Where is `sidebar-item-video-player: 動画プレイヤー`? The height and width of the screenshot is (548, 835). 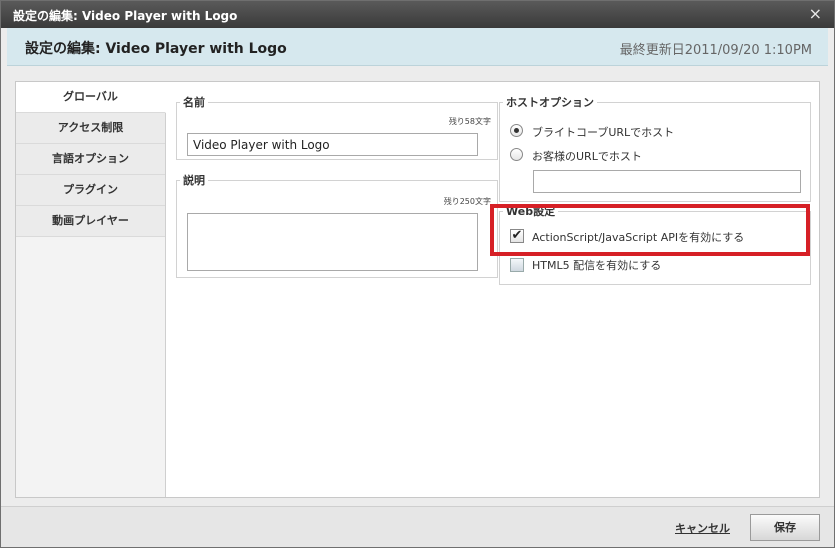
sidebar-item-video-player: 動画プレイヤー is located at coordinates (90, 221).